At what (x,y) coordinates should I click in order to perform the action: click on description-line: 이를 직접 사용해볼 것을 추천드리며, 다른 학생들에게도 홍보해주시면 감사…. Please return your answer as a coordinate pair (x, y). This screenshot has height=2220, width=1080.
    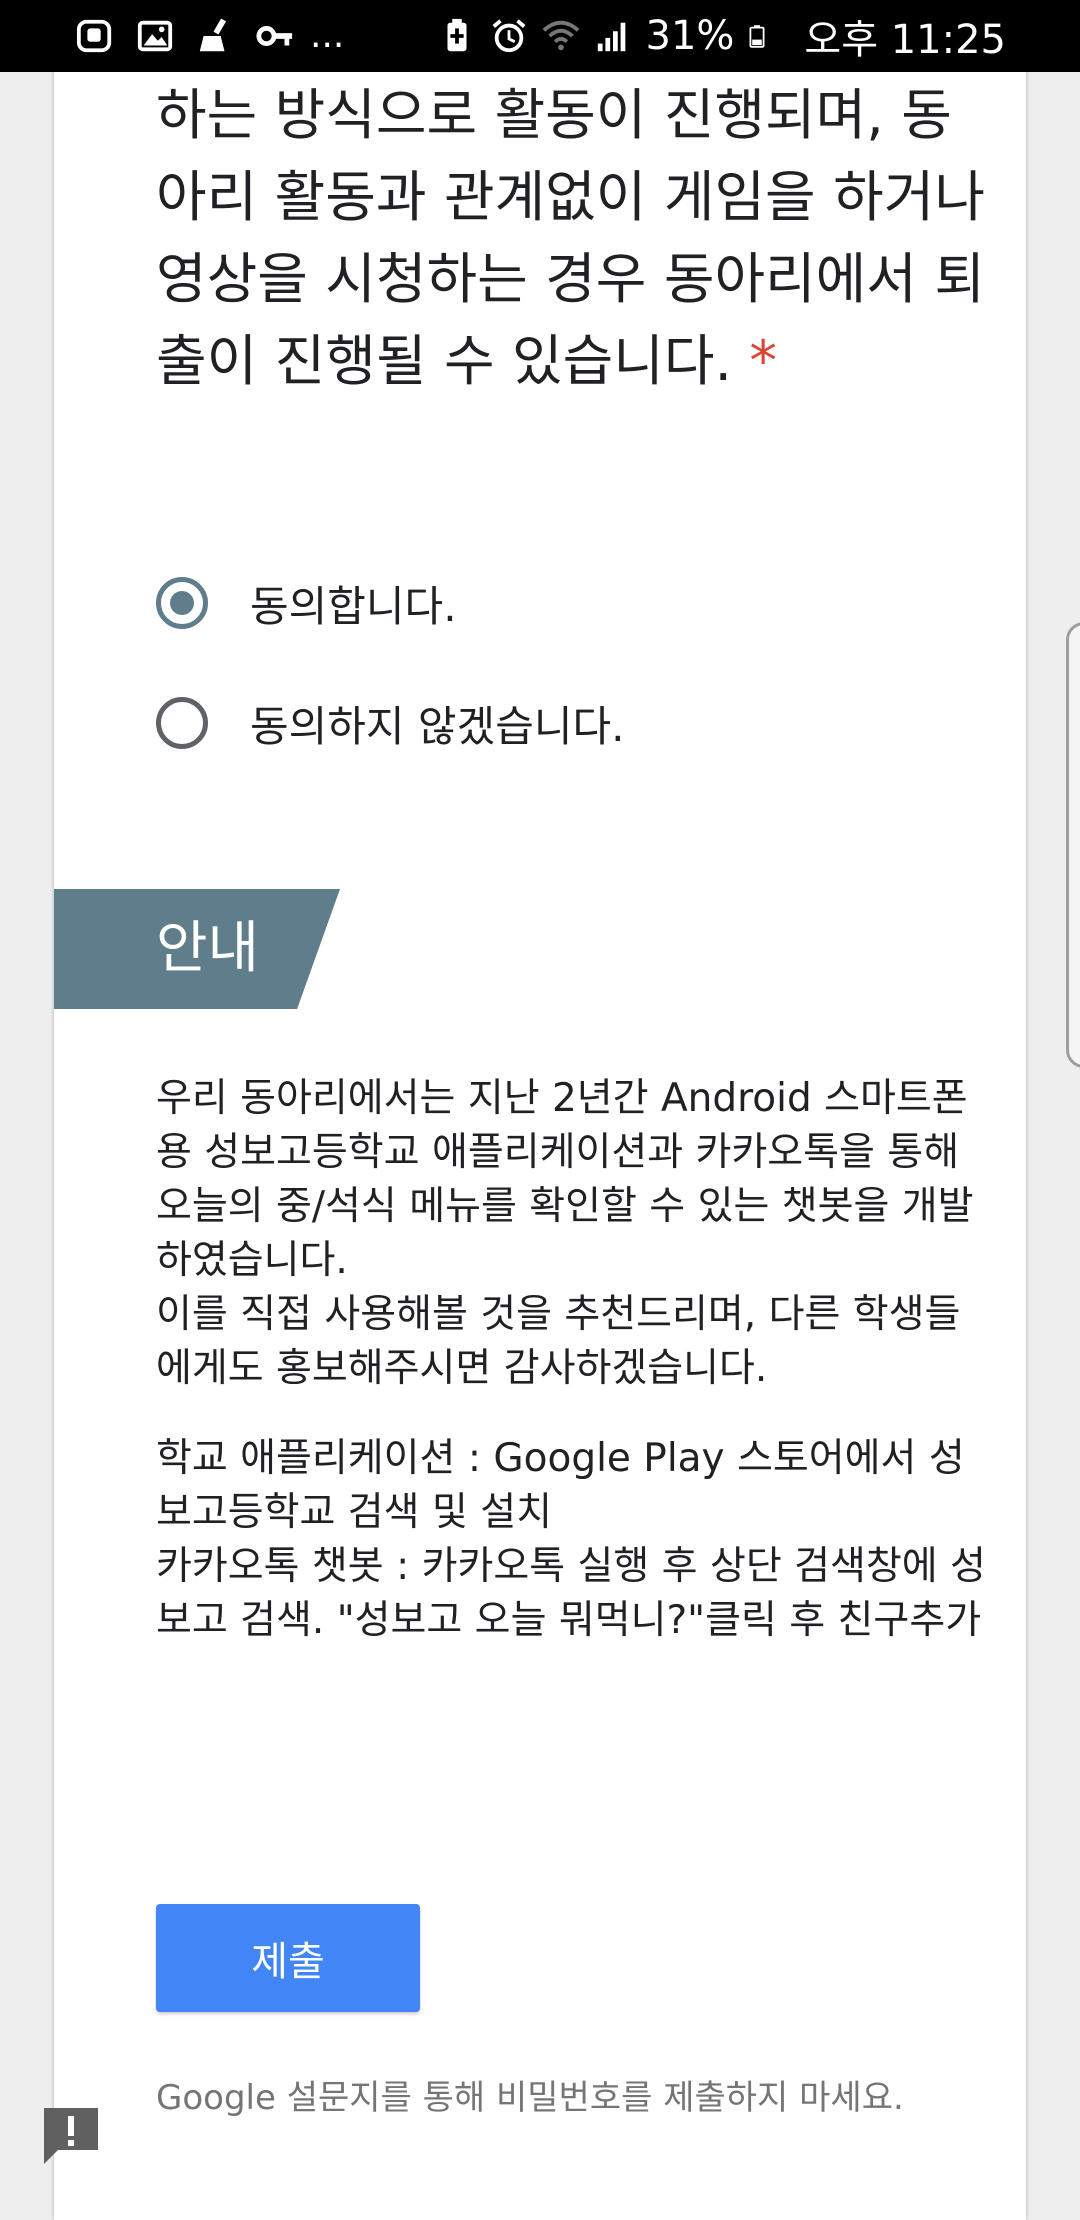
    Looking at the image, I should click on (558, 1341).